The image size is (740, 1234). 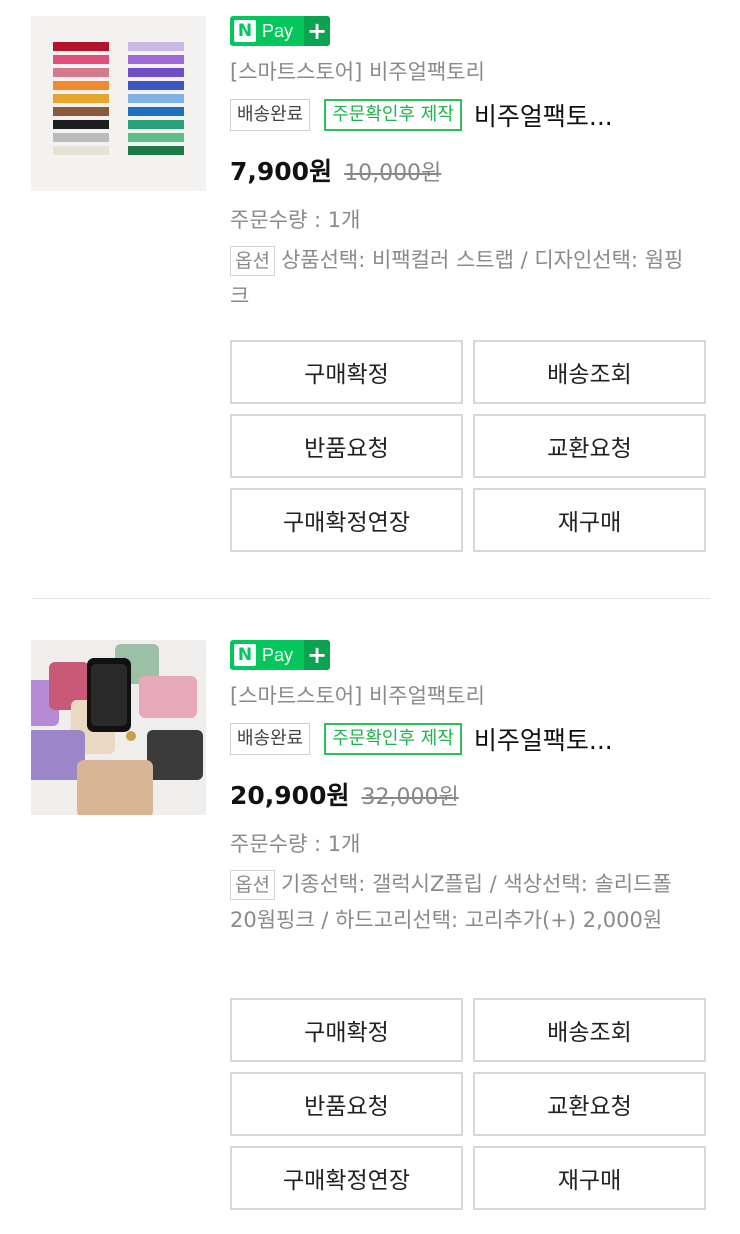 What do you see at coordinates (335, 170) in the screenshot?
I see `price-row: 7,900원 10,000원` at bounding box center [335, 170].